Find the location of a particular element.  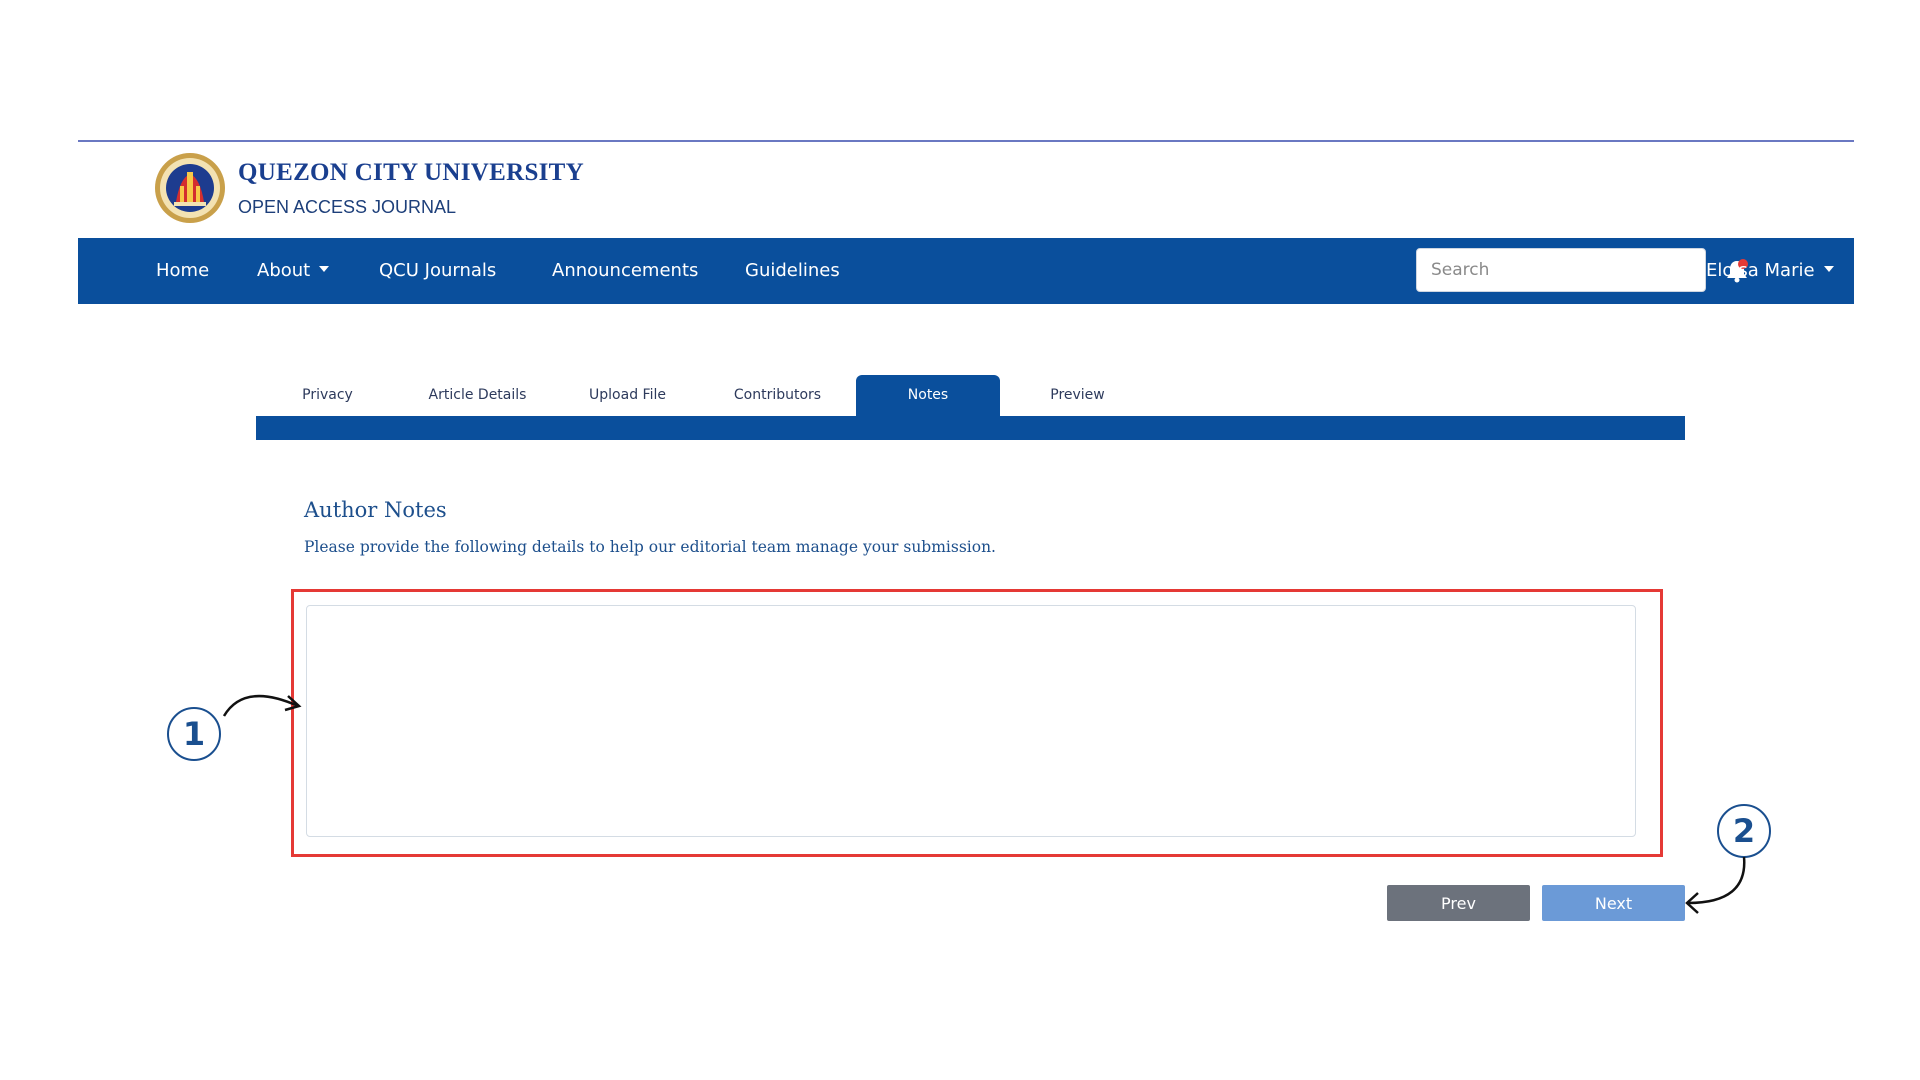

brand-title: QUEZON CITY UNIVERSITY is located at coordinates (411, 172).